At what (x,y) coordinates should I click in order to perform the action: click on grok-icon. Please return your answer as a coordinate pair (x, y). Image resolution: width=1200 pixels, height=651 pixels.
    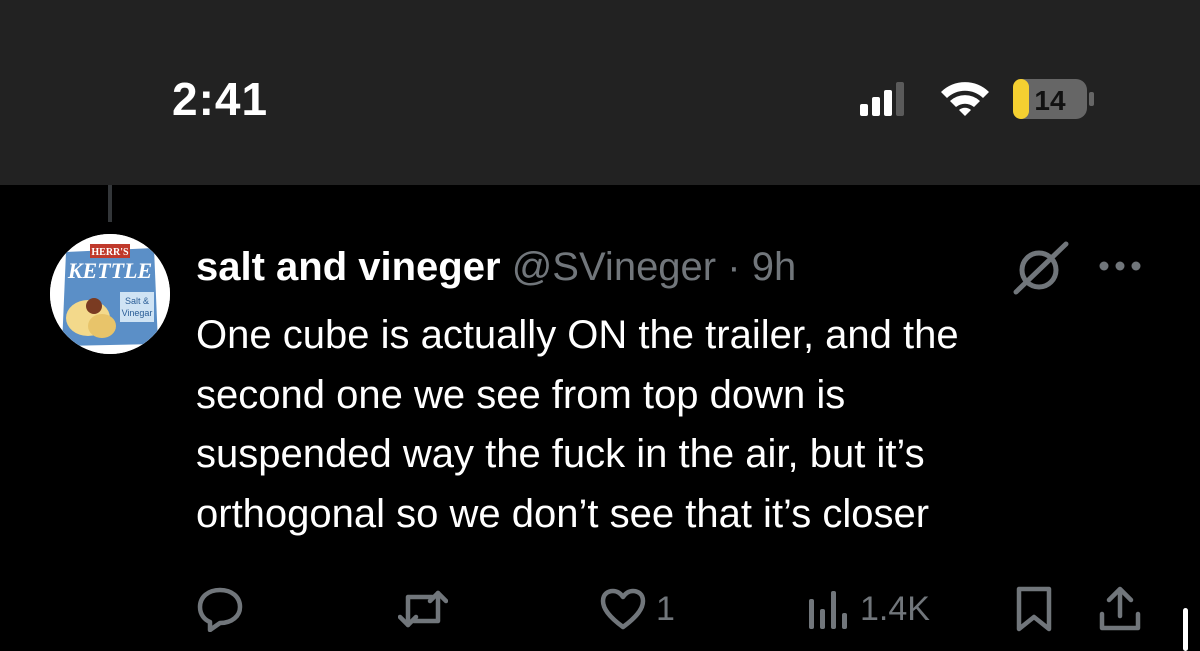
    Looking at the image, I should click on (1039, 268).